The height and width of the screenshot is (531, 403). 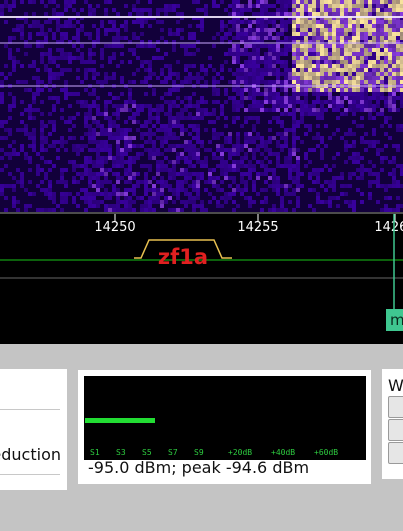 What do you see at coordinates (199, 452) in the screenshot?
I see `smeter-tick-s9: S9` at bounding box center [199, 452].